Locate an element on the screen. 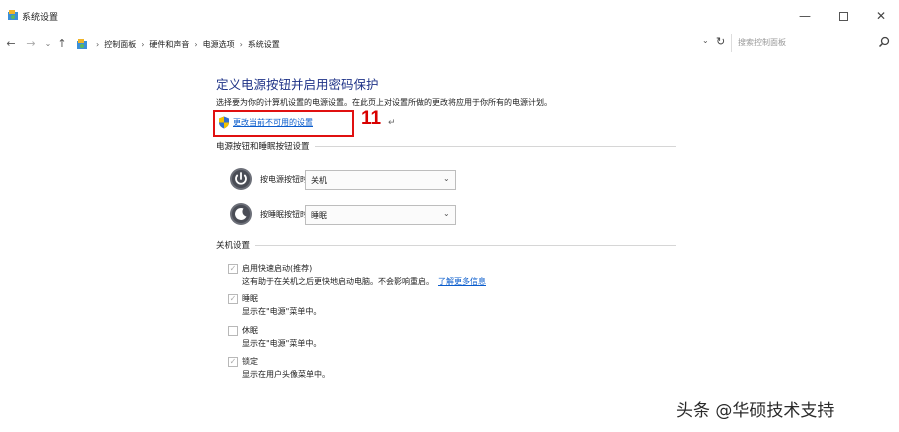  power-button-row: 按电源按钮时: 关机 ⌄ is located at coordinates (344, 180).